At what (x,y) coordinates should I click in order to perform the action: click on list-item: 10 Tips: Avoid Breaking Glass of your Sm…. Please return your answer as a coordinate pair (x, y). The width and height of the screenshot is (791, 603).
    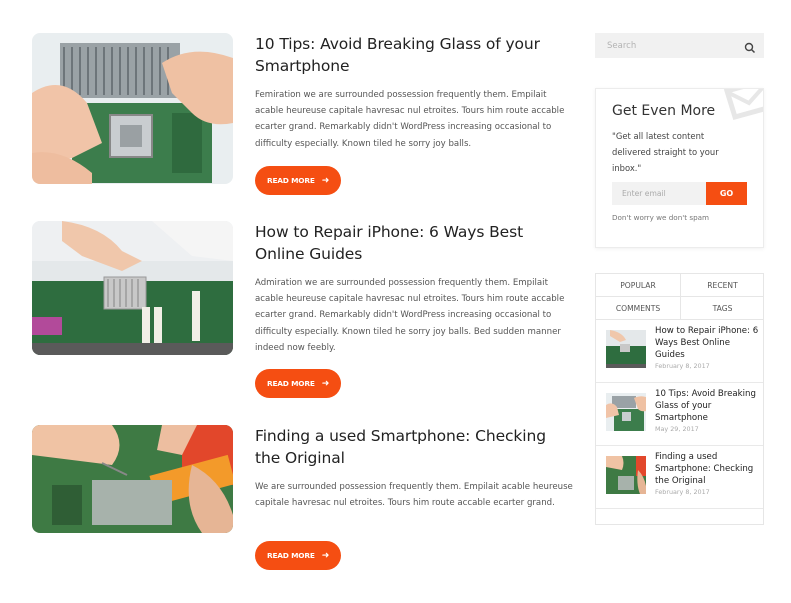
    Looking at the image, I should click on (679, 414).